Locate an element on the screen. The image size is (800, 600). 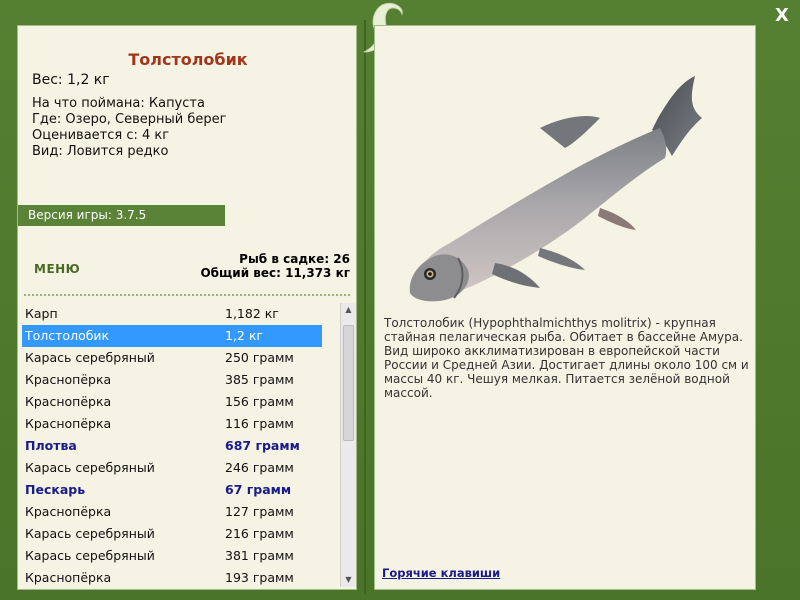
total-weight: Общий вес: 11,373 кг is located at coordinates (275, 273).